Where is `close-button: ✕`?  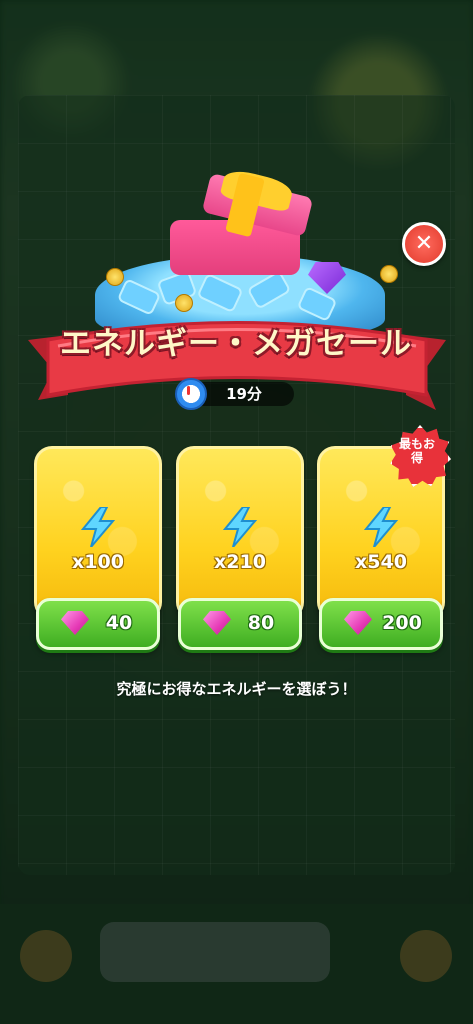
close-button: ✕ is located at coordinates (424, 244).